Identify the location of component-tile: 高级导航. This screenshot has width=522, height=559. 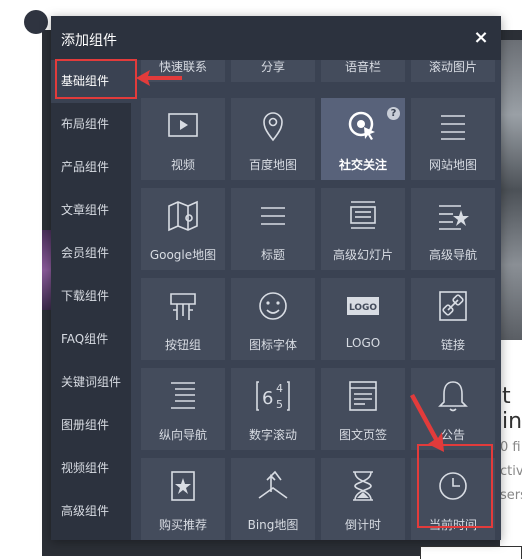
(453, 229).